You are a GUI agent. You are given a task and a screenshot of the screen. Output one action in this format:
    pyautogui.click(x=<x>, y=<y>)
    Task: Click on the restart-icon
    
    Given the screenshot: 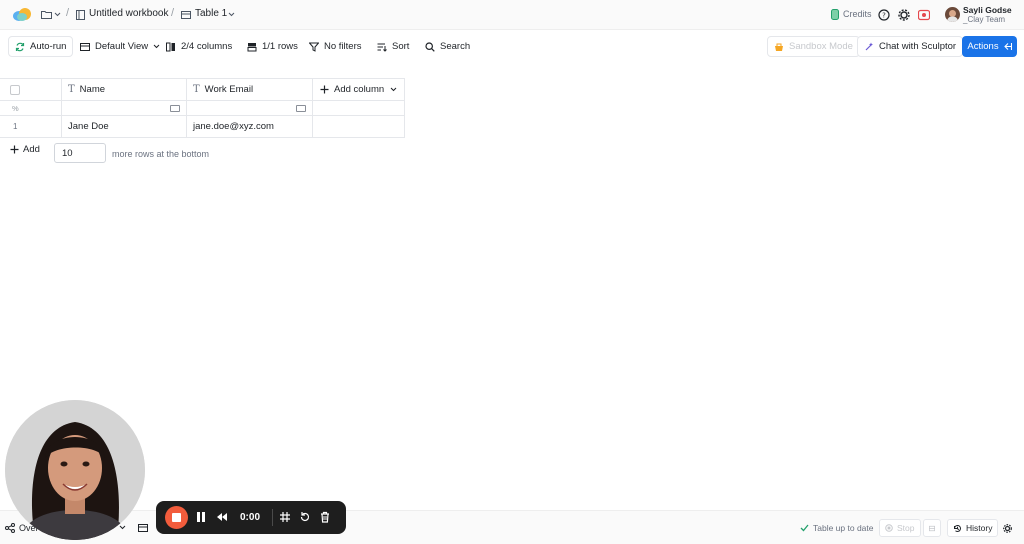 What is the action you would take?
    pyautogui.click(x=305, y=517)
    